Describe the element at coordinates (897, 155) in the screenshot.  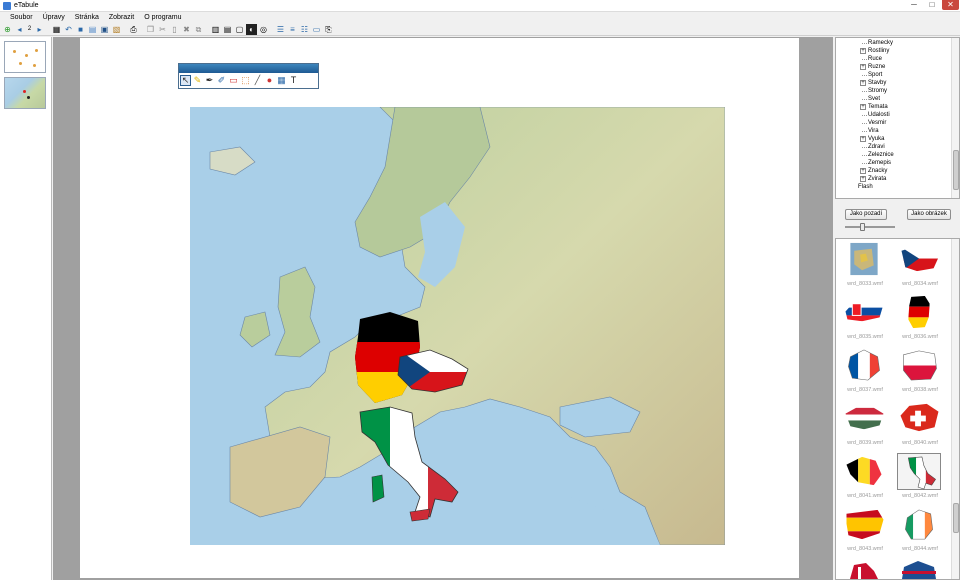
I see `tree-item: Zeleznice` at that location.